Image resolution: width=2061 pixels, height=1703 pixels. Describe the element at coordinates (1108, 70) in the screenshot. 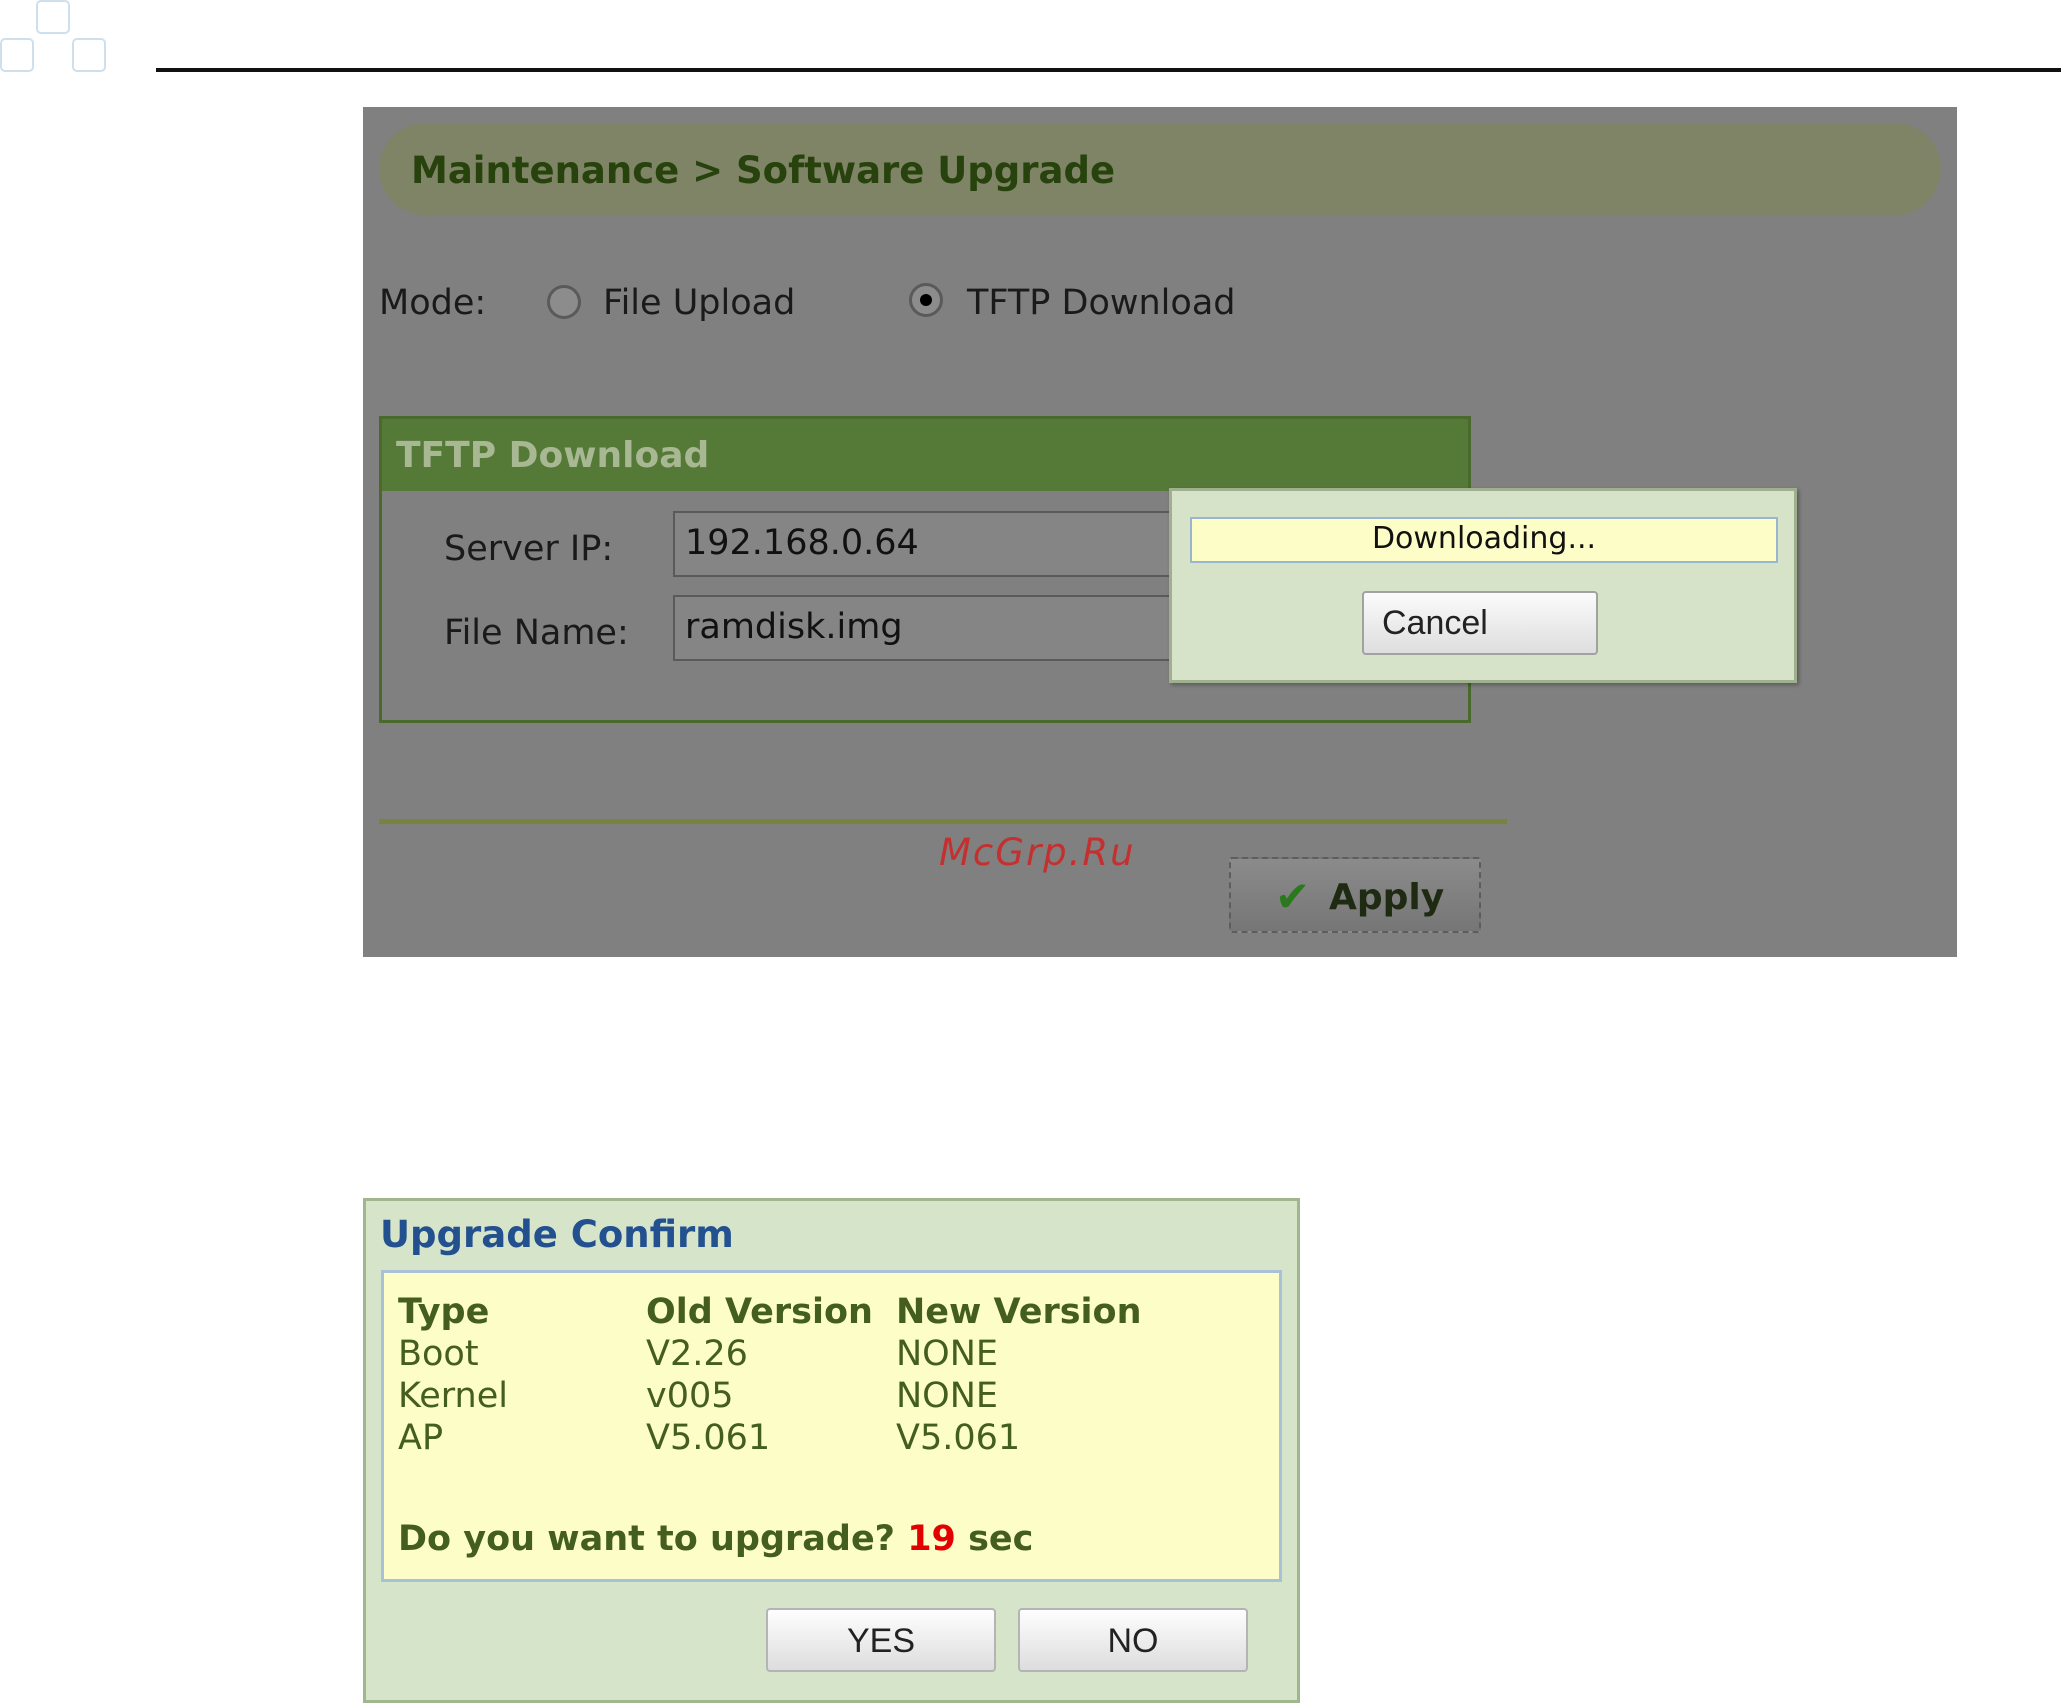

I see `header-rule` at that location.